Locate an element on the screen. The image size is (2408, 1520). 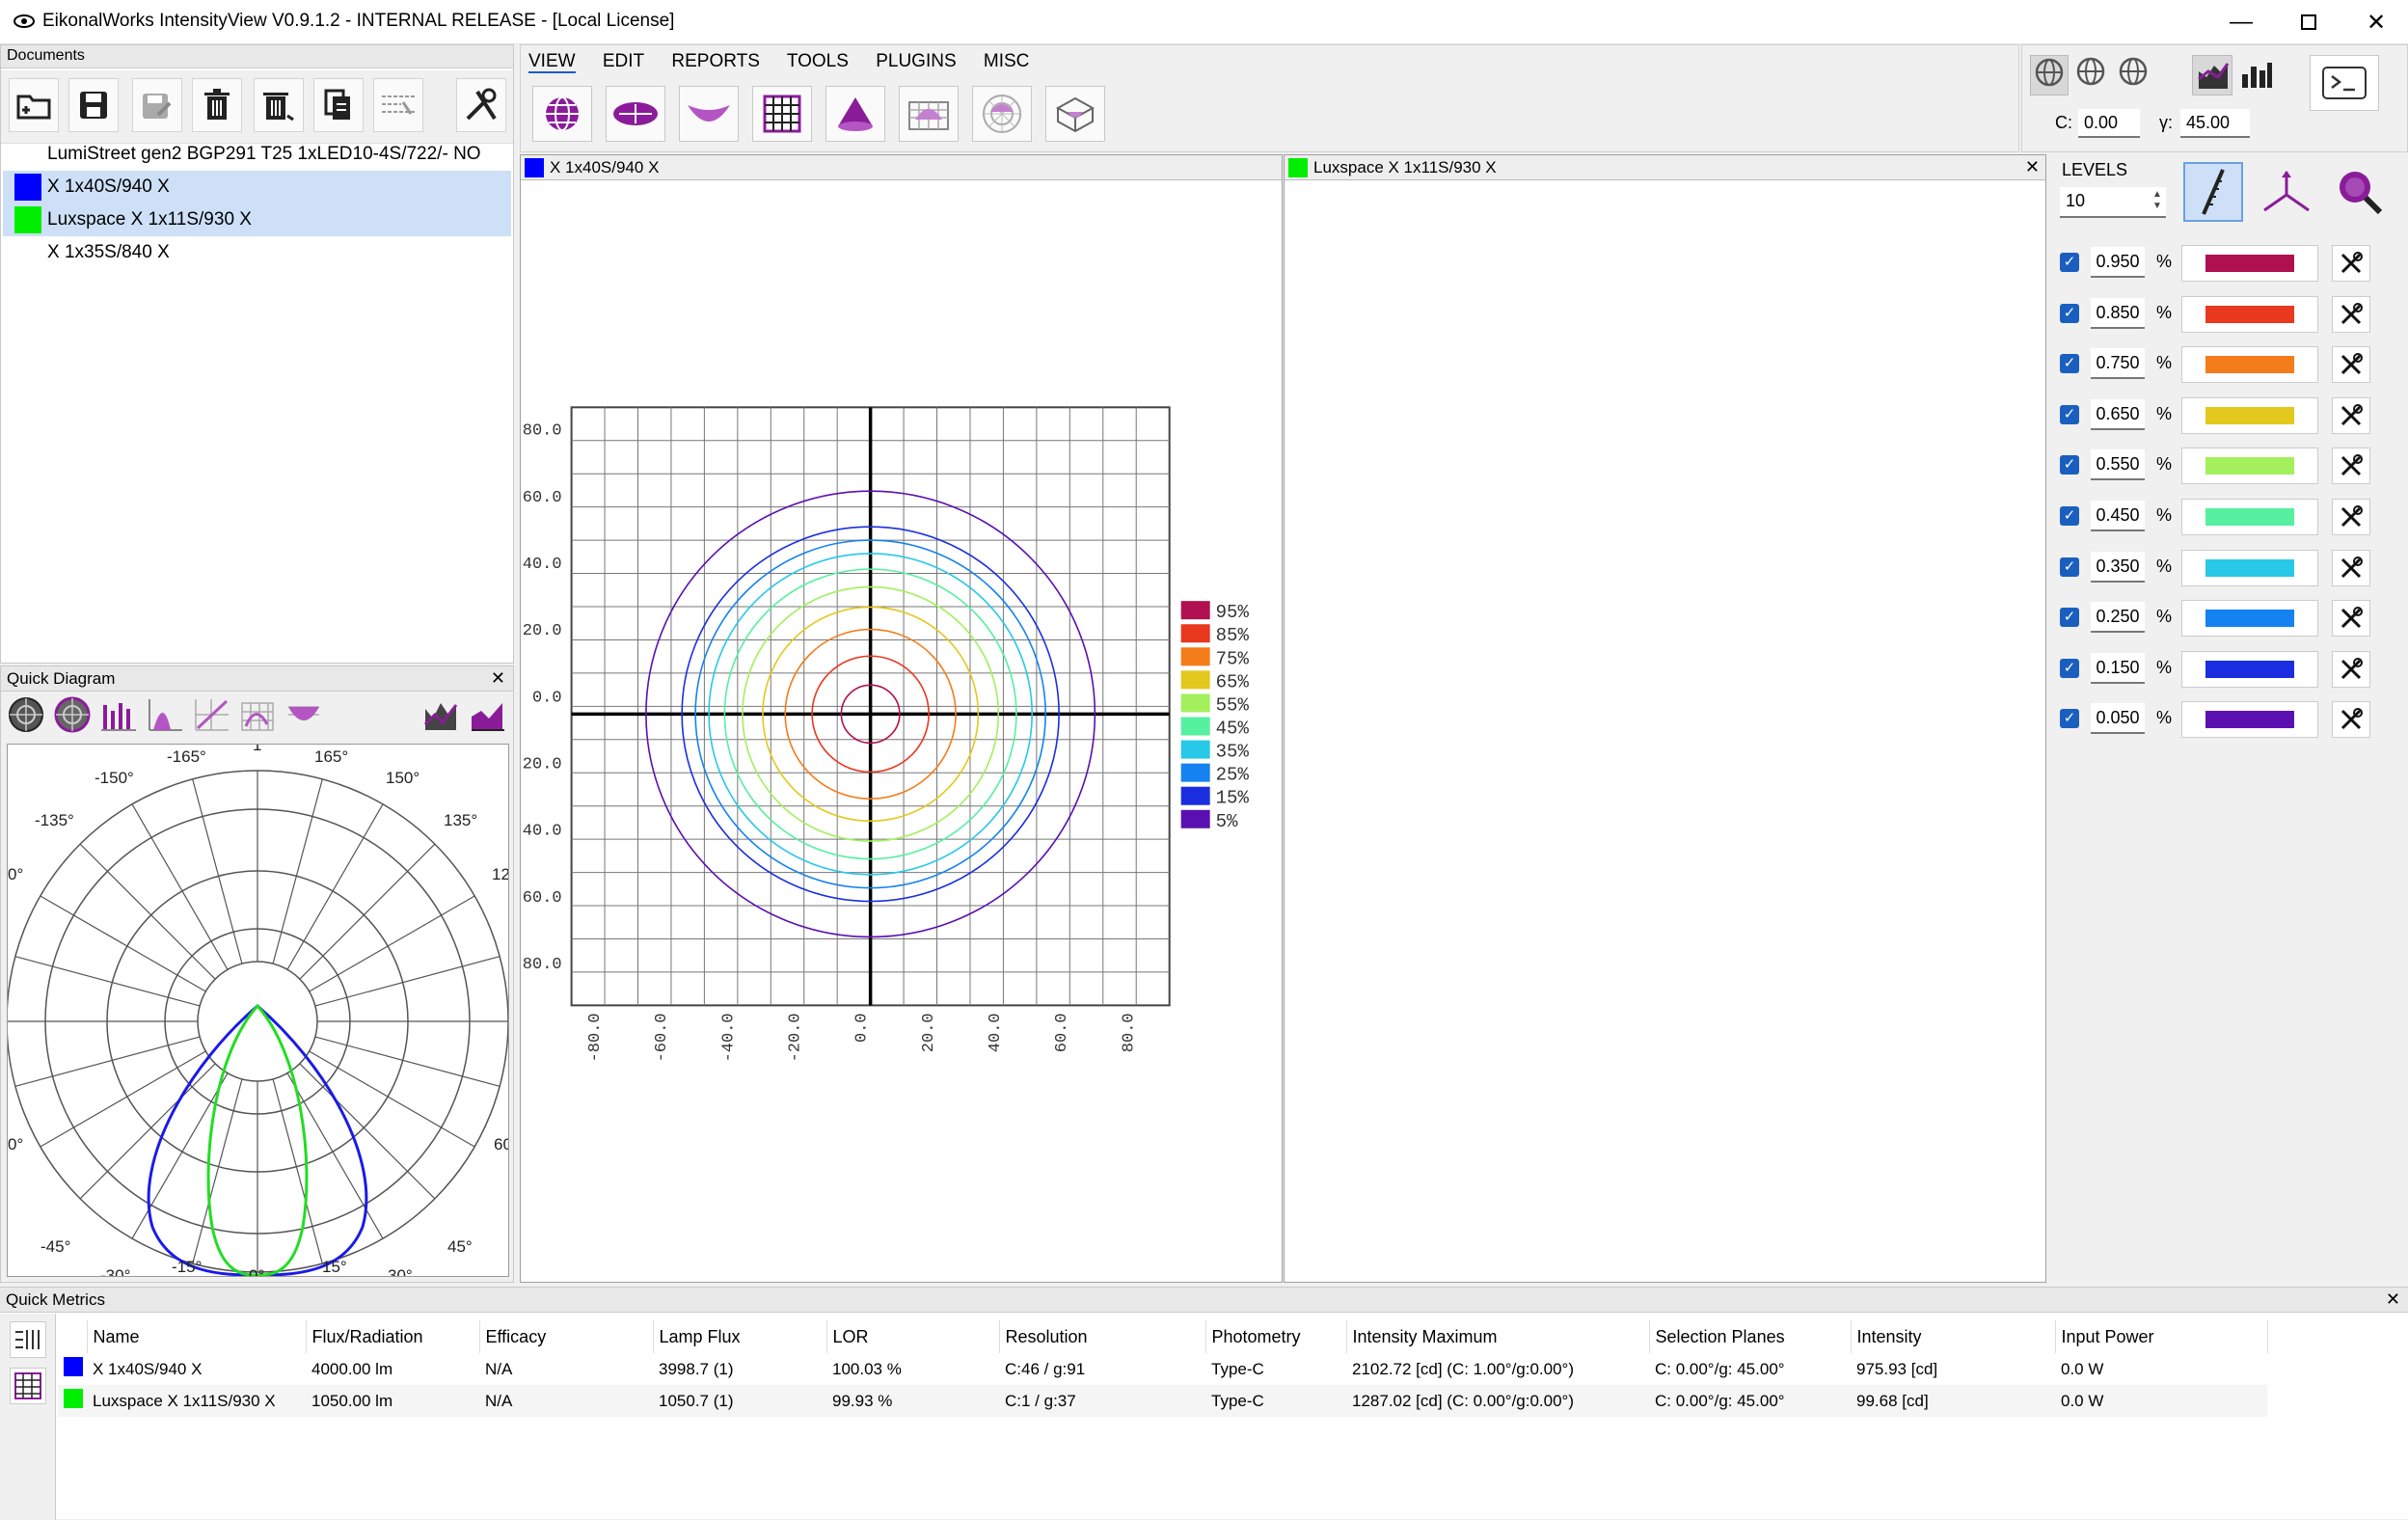
beam-chart-button is located at coordinates (304, 714).